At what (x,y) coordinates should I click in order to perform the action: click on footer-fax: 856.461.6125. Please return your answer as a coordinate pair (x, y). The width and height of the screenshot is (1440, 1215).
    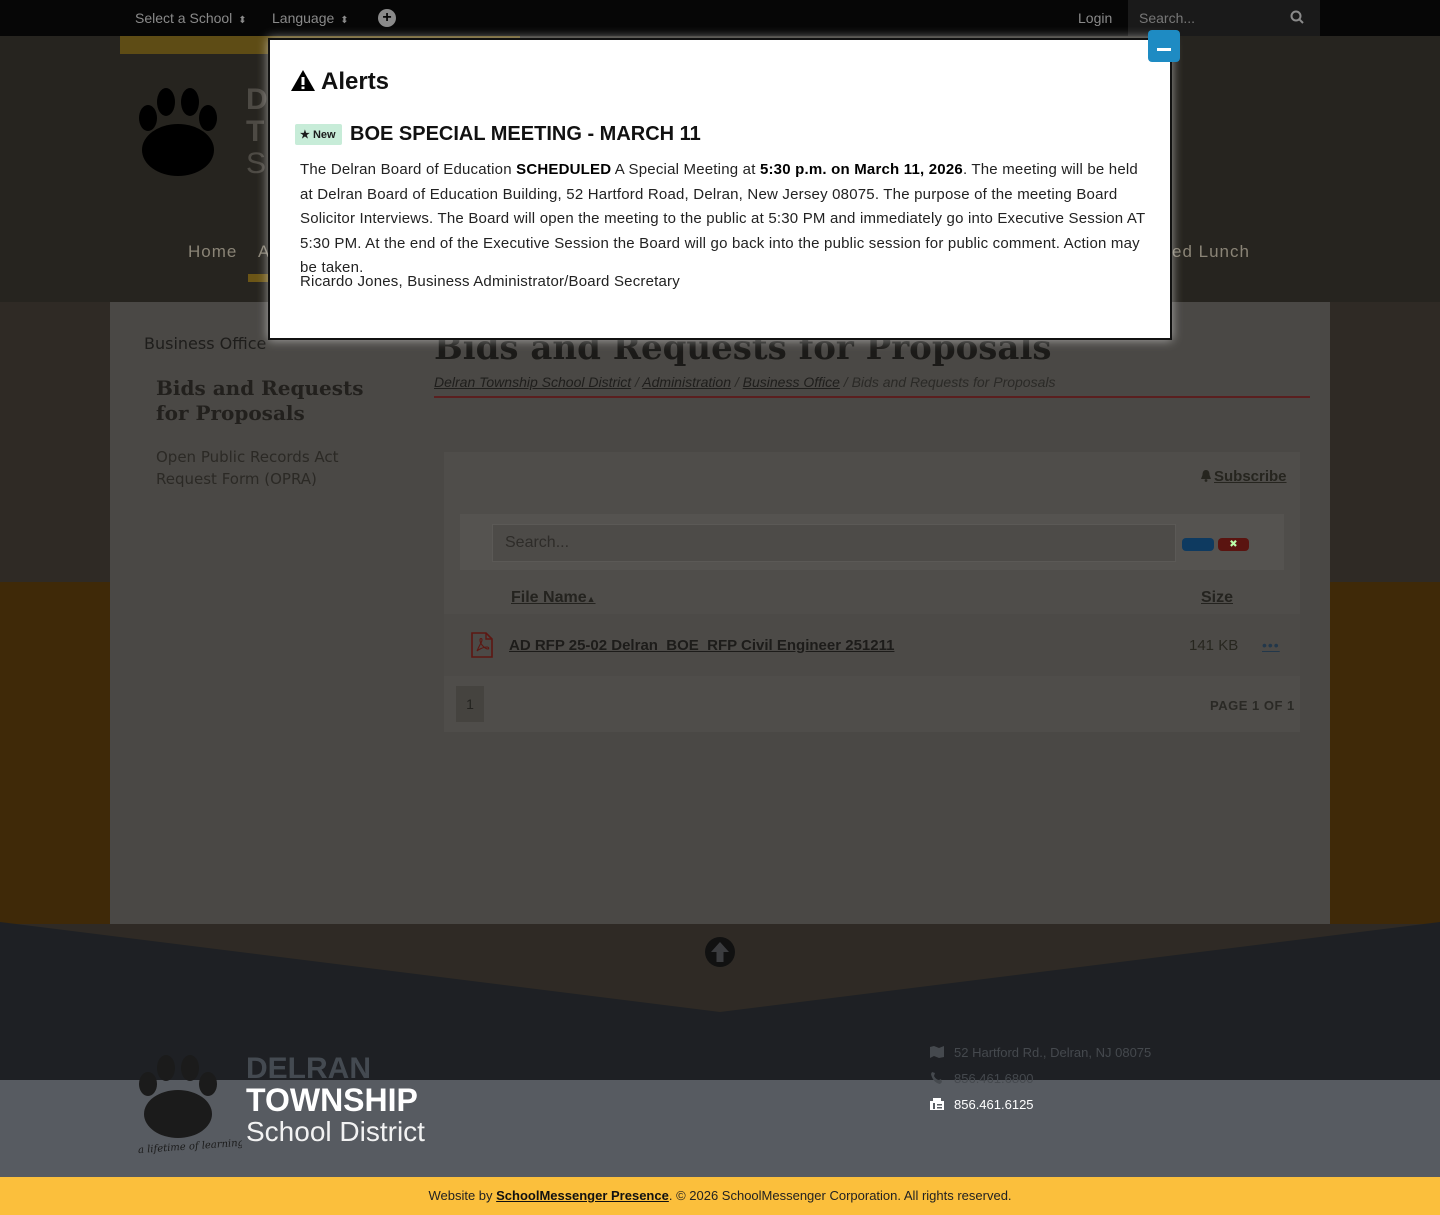
    Looking at the image, I should click on (982, 1104).